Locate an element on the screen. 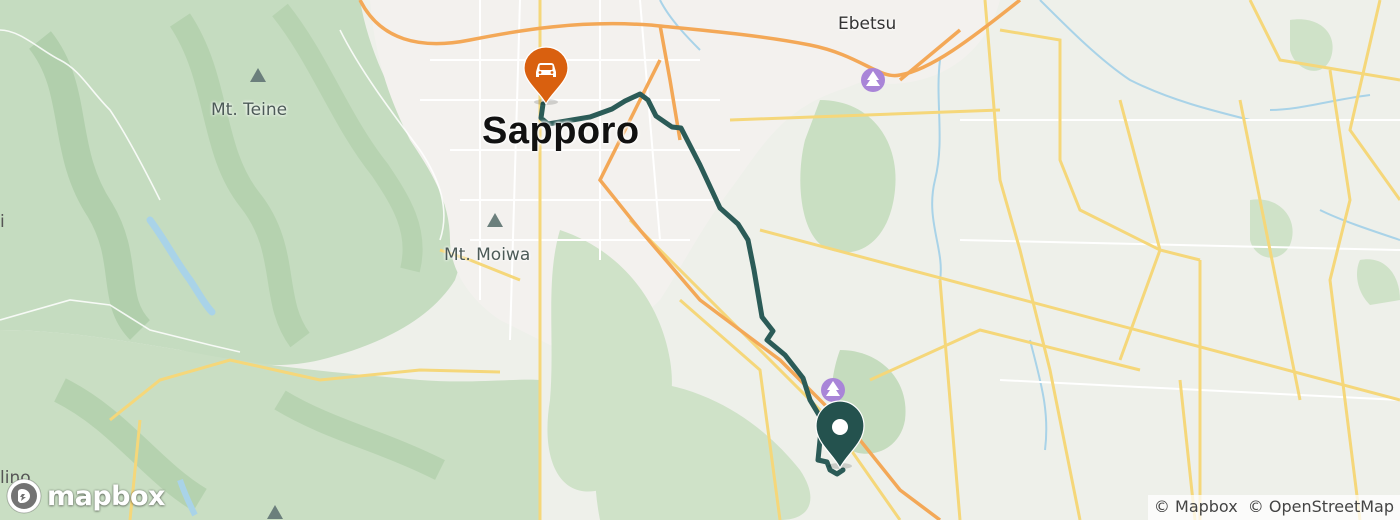  attribution-mapbox-link: © Mapbox is located at coordinates (1196, 506).